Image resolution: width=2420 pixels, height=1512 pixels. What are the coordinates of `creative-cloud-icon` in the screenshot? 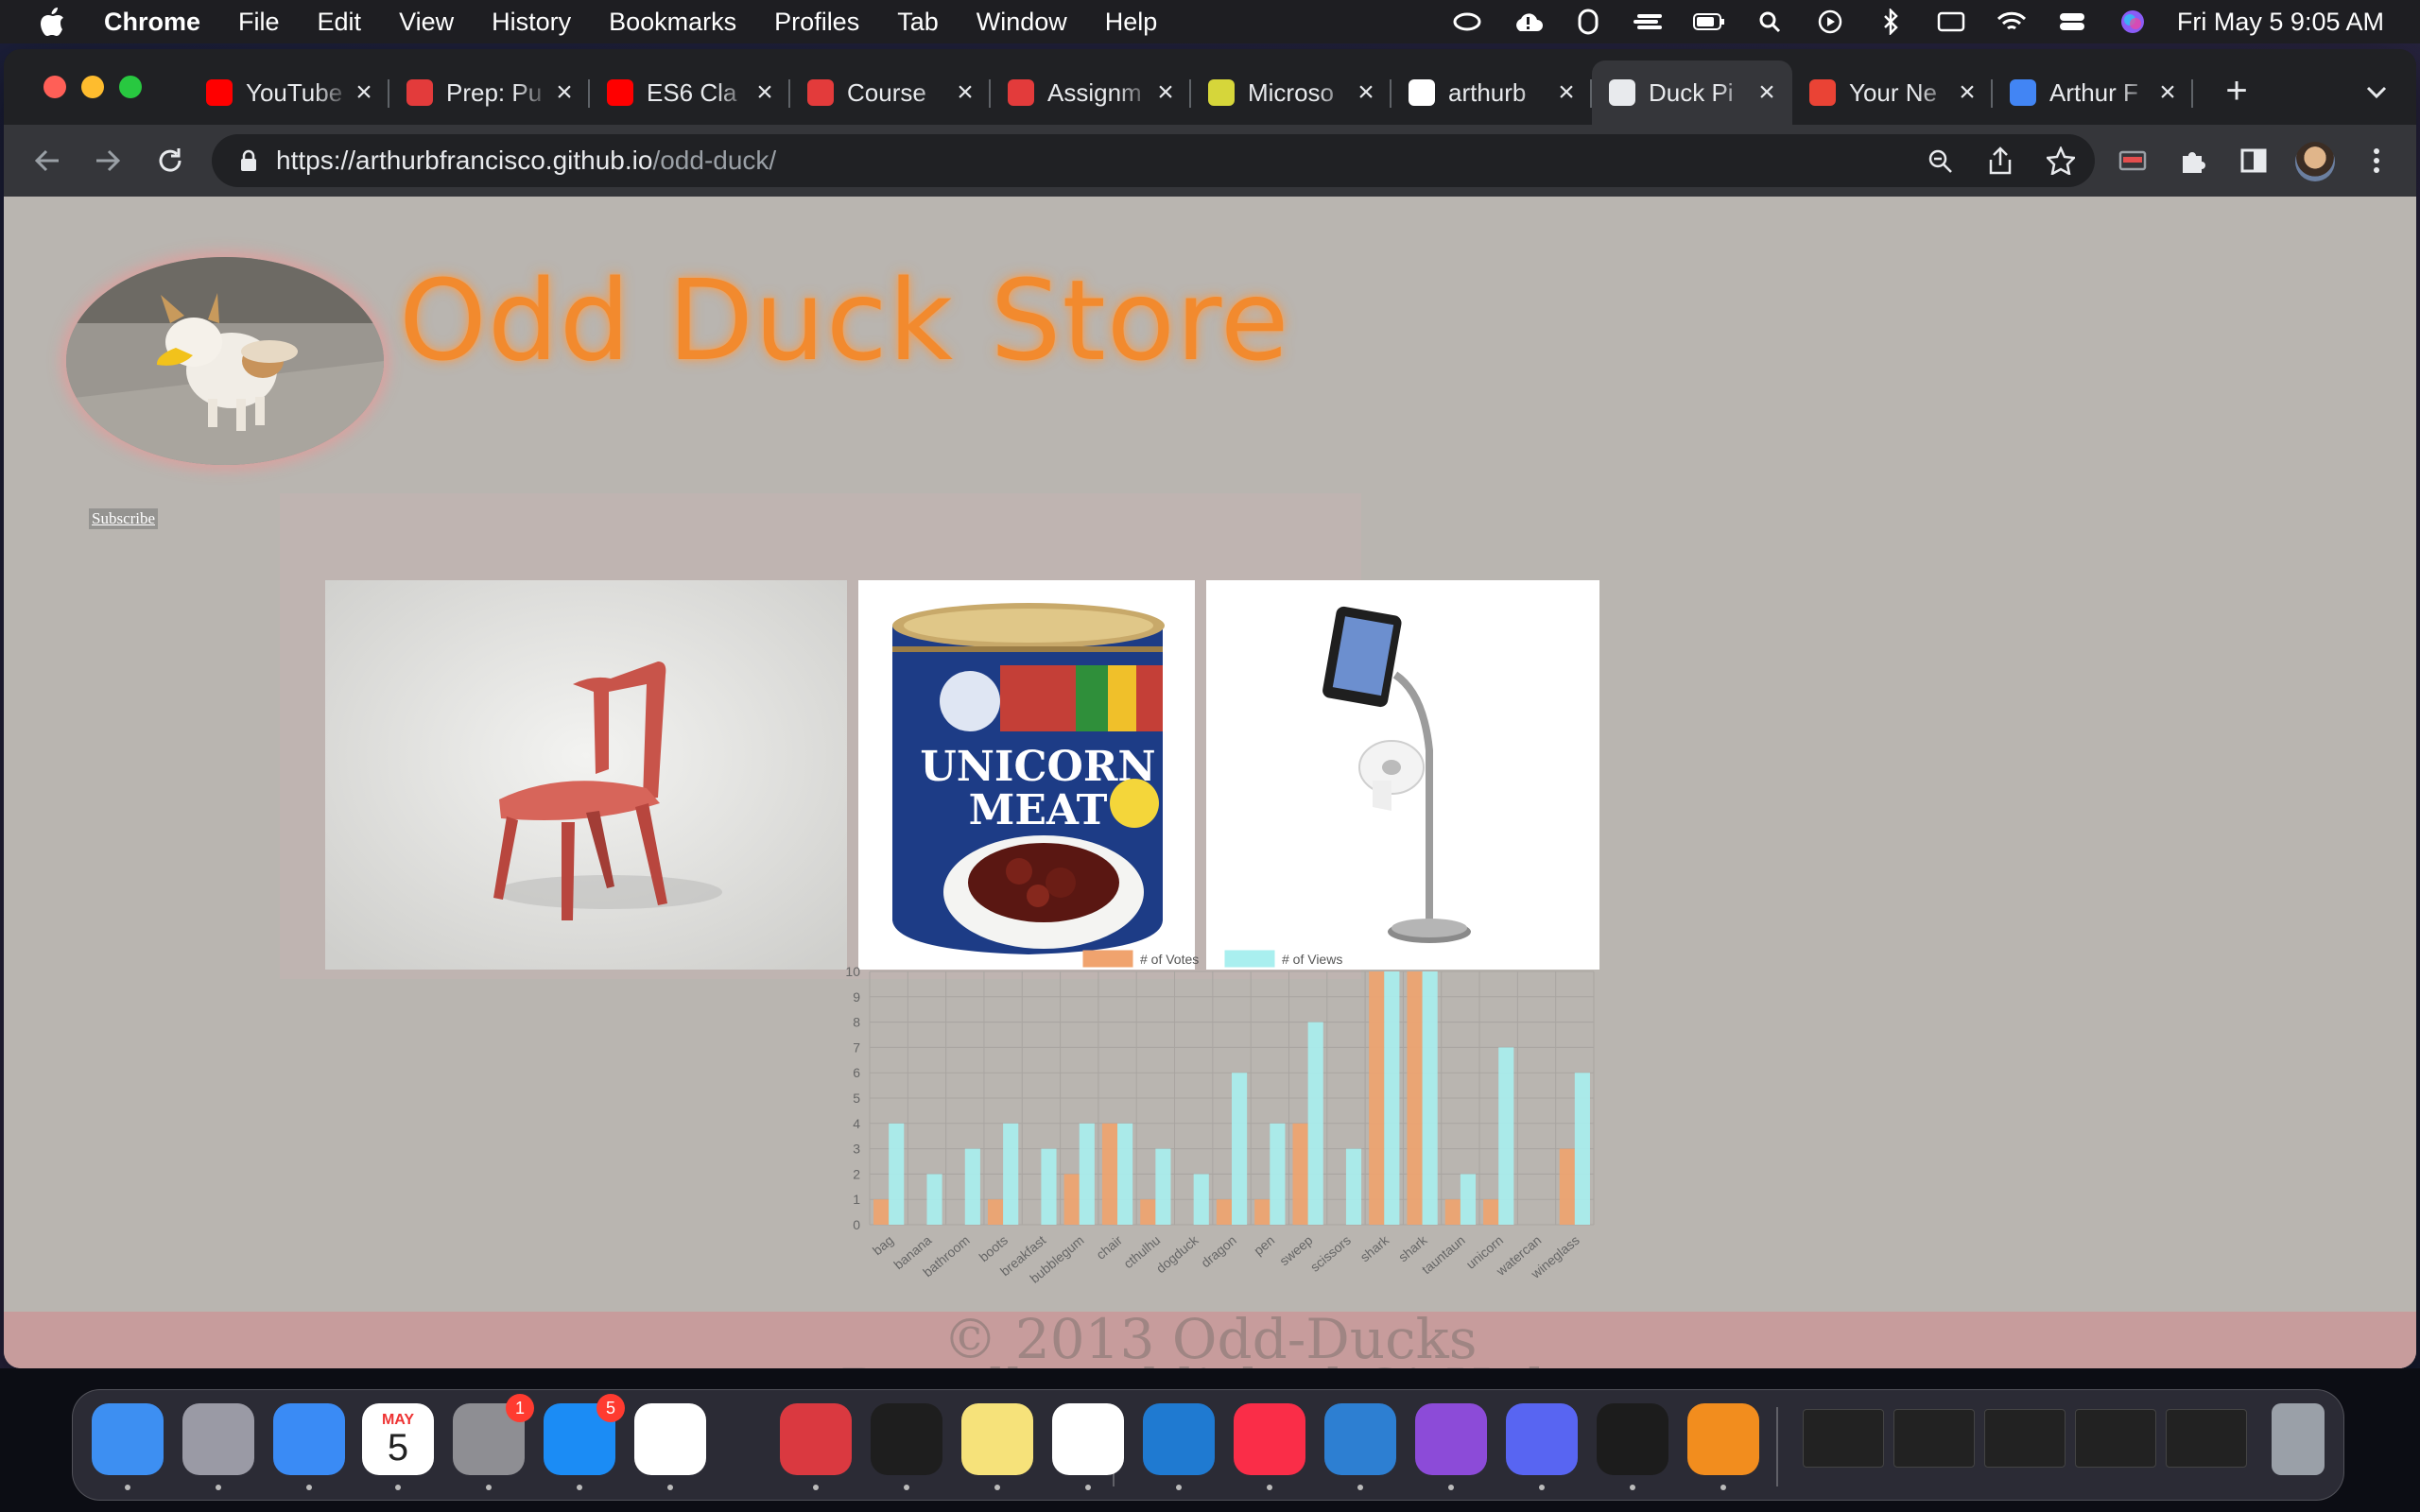 It's located at (1467, 22).